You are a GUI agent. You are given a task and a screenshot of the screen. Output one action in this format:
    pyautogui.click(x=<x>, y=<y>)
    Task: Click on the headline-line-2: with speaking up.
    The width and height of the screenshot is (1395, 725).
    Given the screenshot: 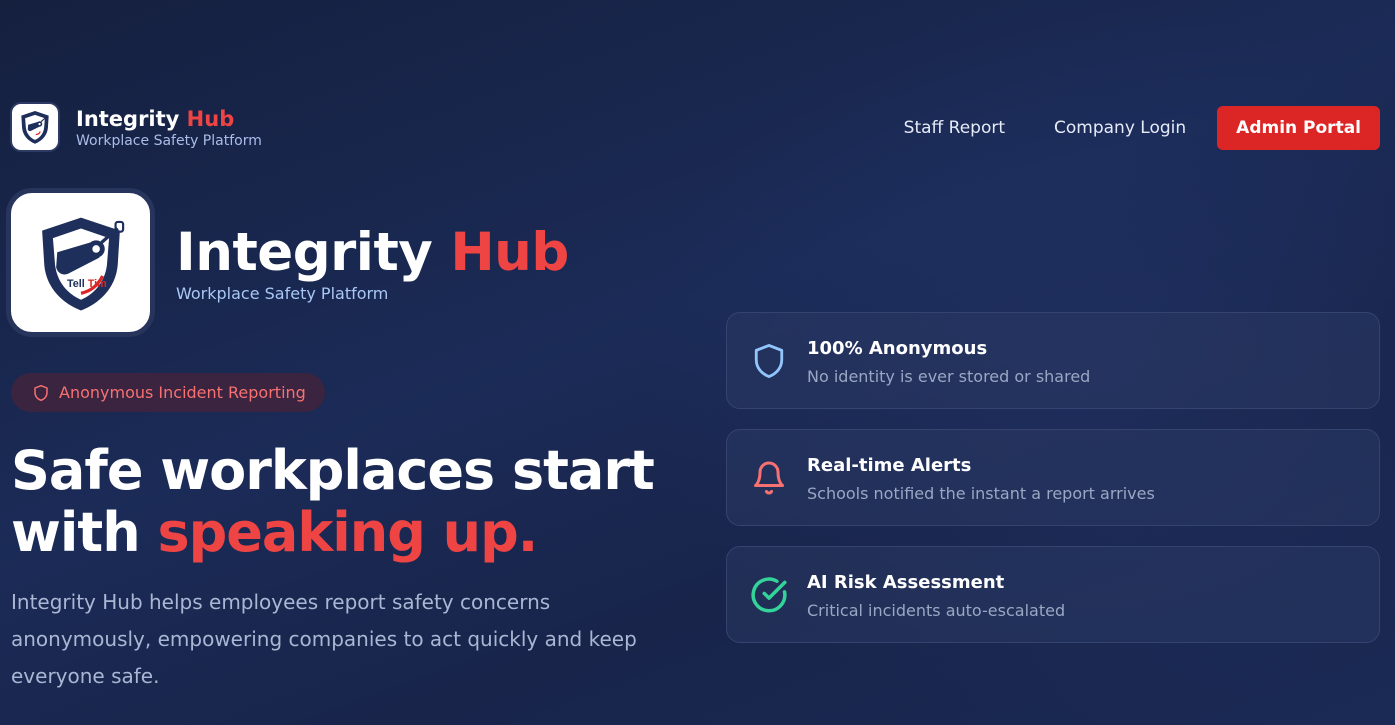 What is the action you would take?
    pyautogui.click(x=274, y=532)
    